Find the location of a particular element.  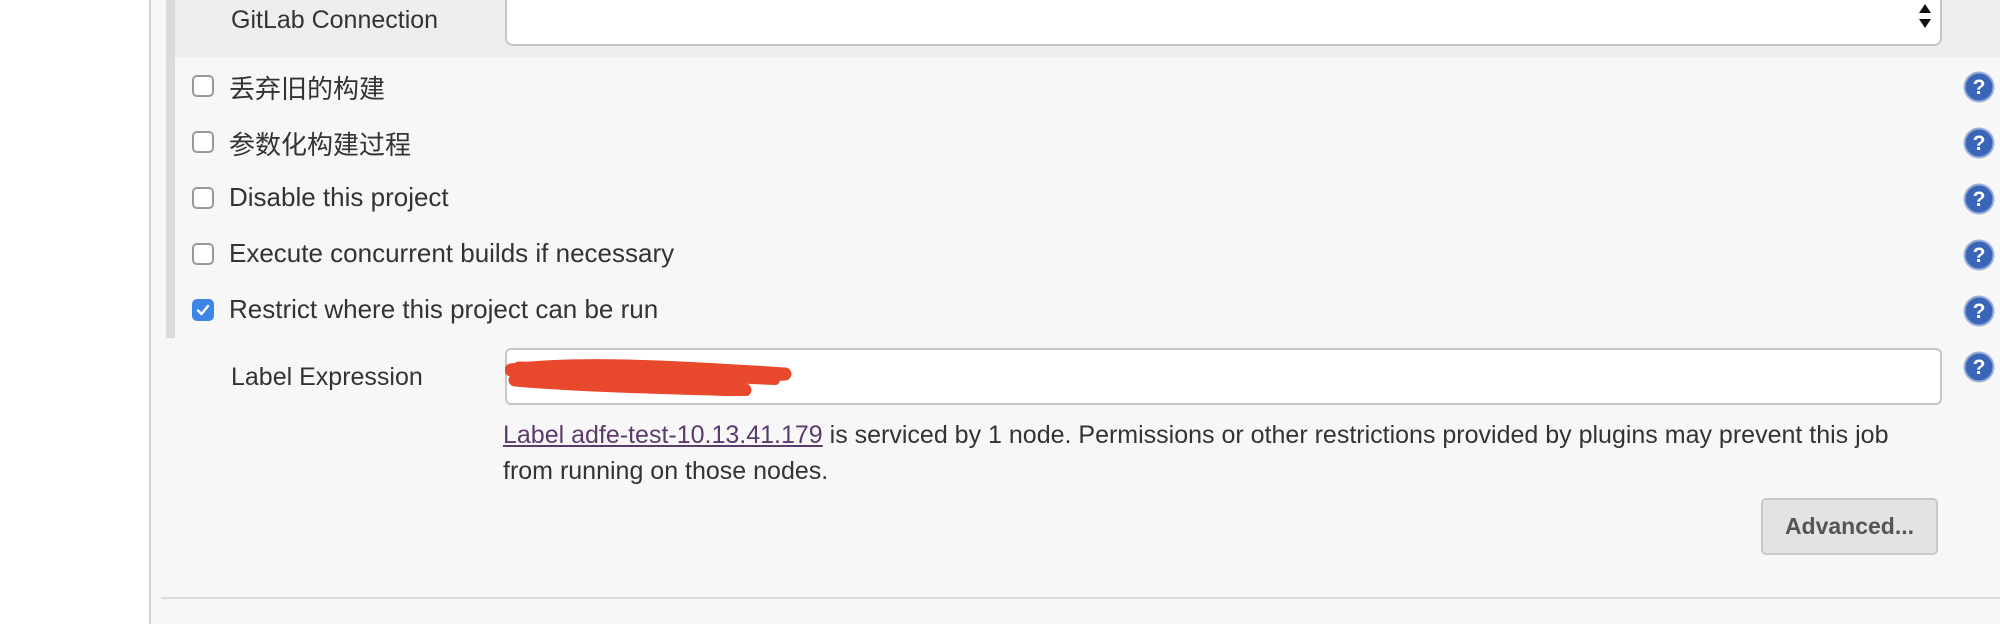

parameterized-build-label: 参数化构建过程 is located at coordinates (320, 145).